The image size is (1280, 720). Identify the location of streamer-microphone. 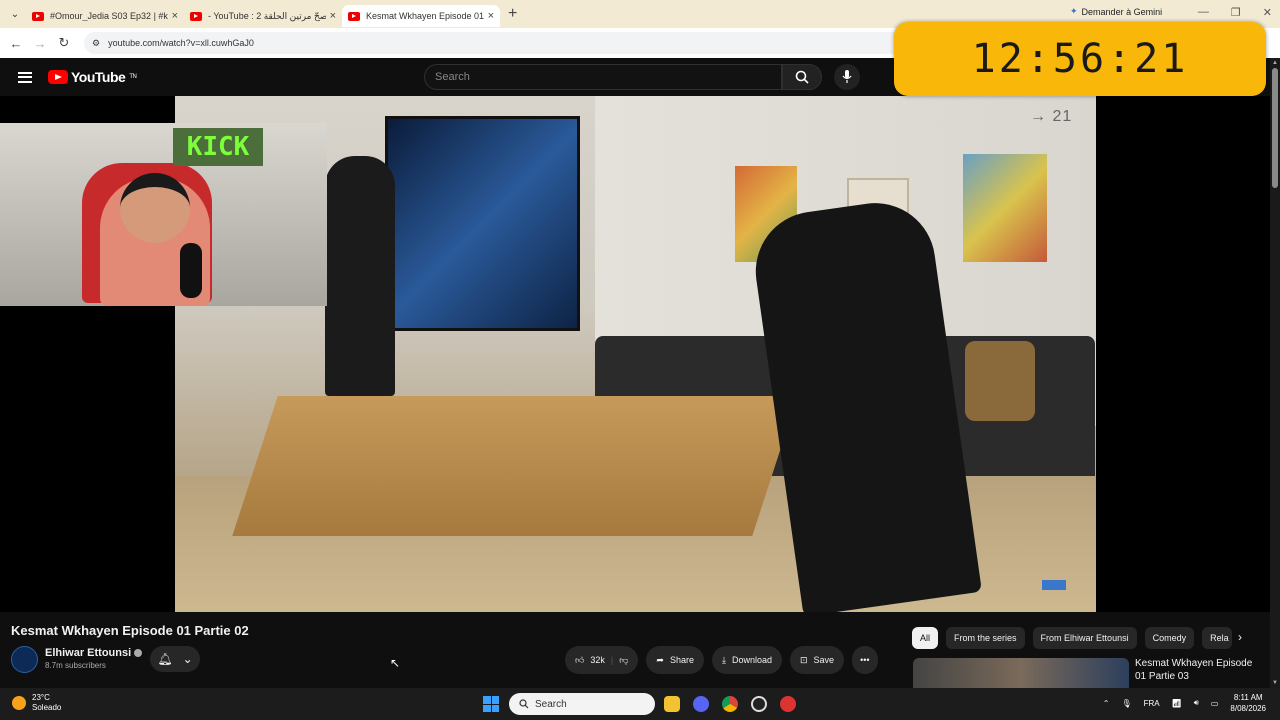
(191, 270).